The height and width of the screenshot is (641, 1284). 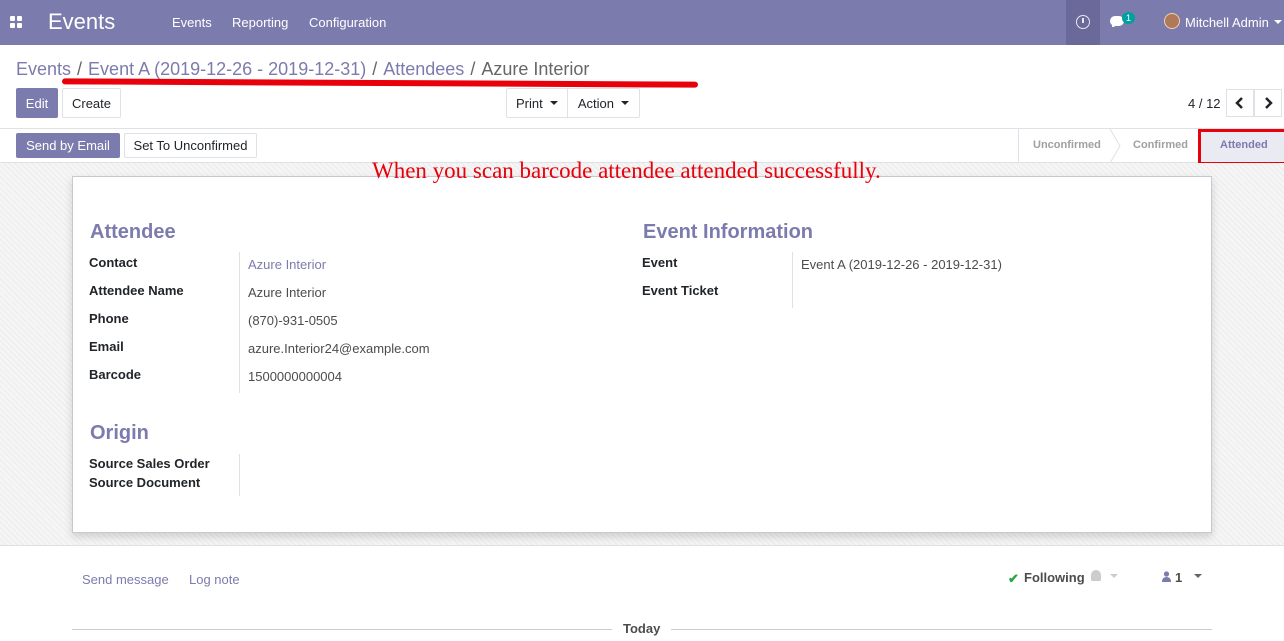 I want to click on create-button: Create, so click(x=91, y=103).